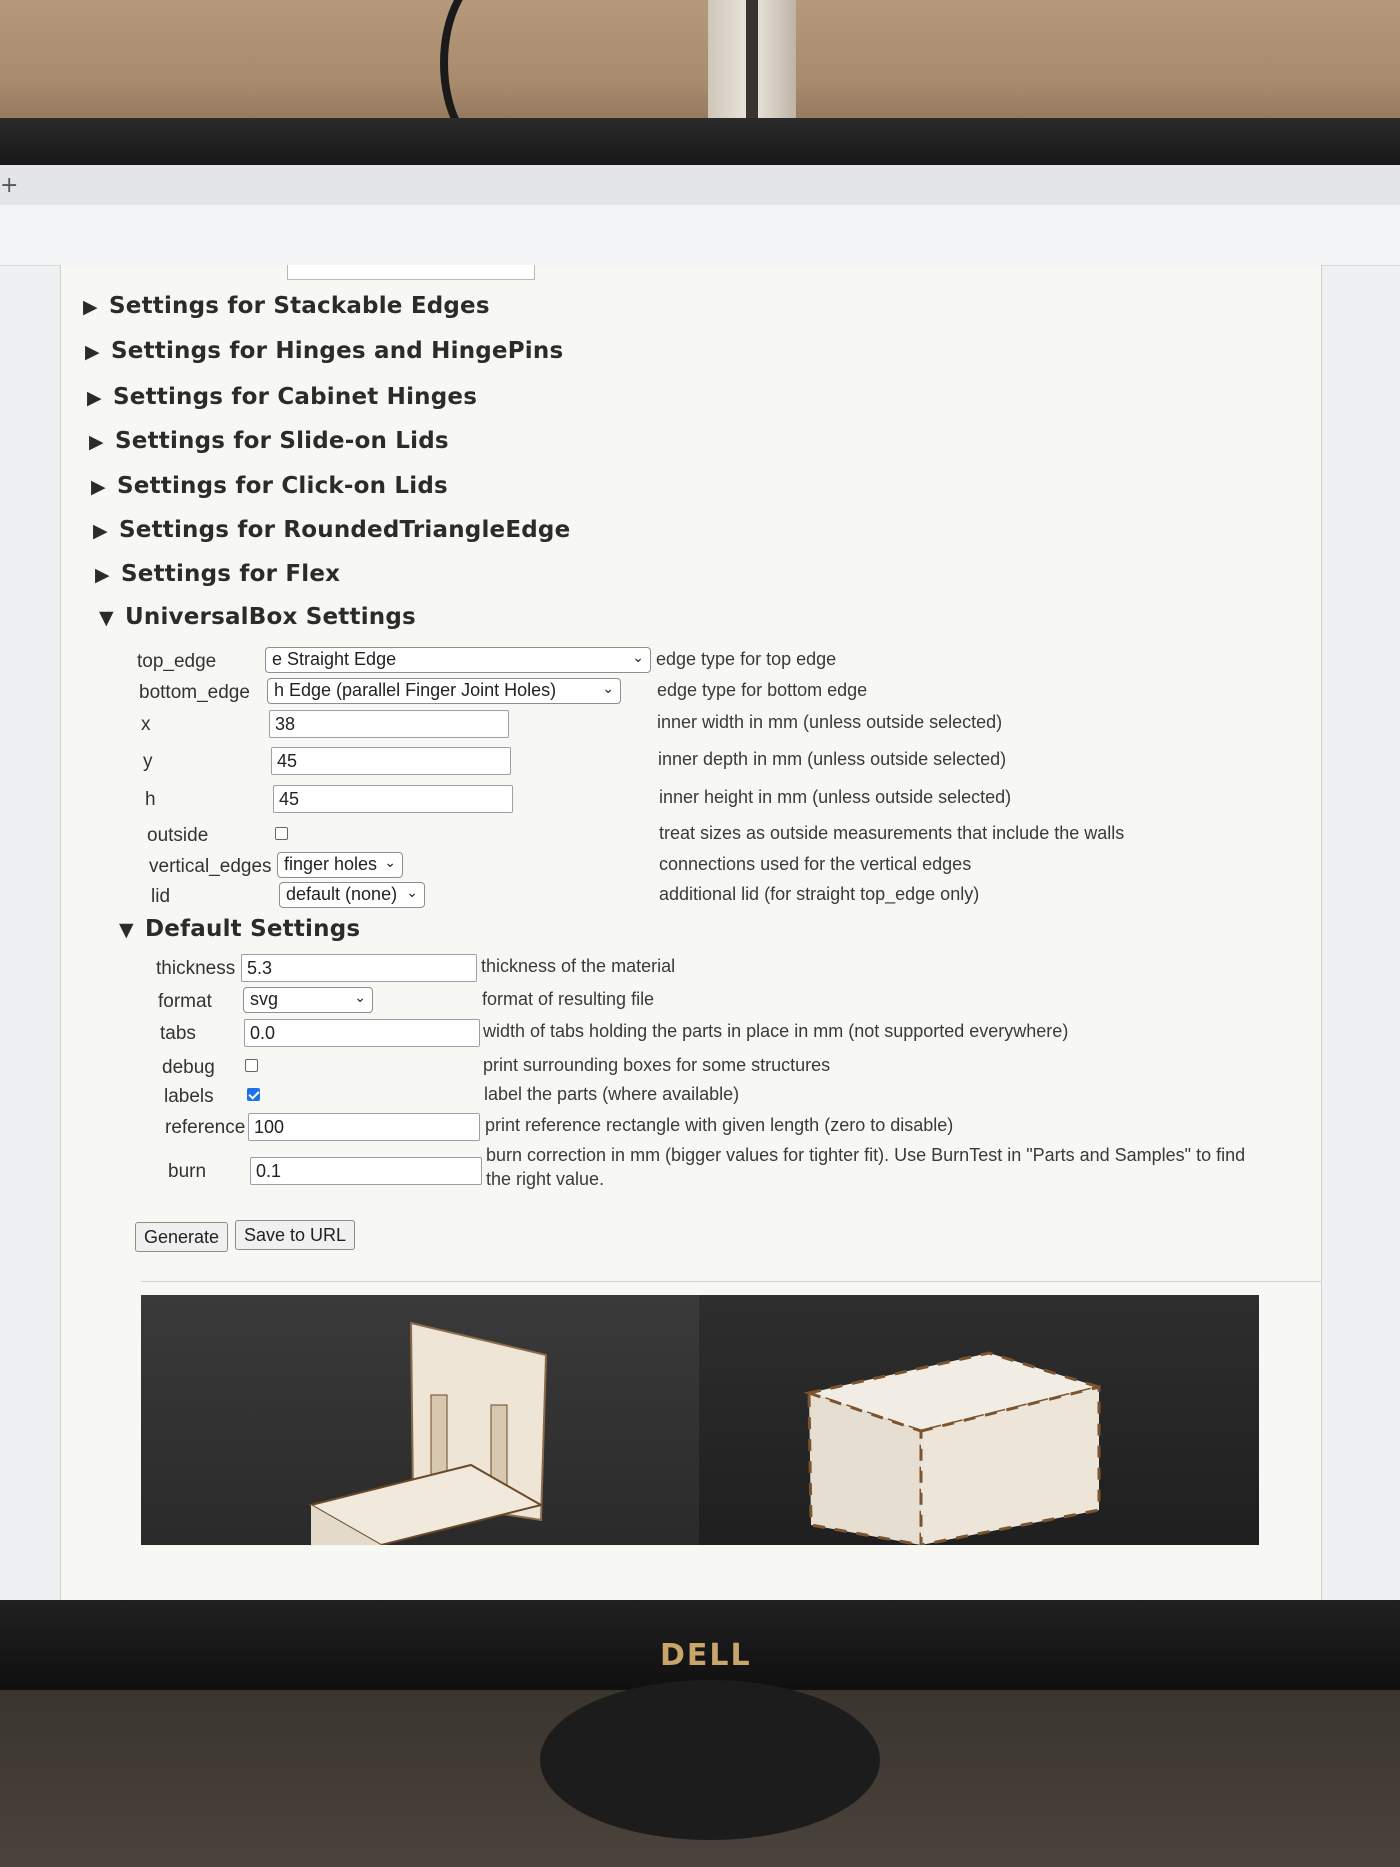  What do you see at coordinates (700, 235) in the screenshot?
I see `browser-toolbar` at bounding box center [700, 235].